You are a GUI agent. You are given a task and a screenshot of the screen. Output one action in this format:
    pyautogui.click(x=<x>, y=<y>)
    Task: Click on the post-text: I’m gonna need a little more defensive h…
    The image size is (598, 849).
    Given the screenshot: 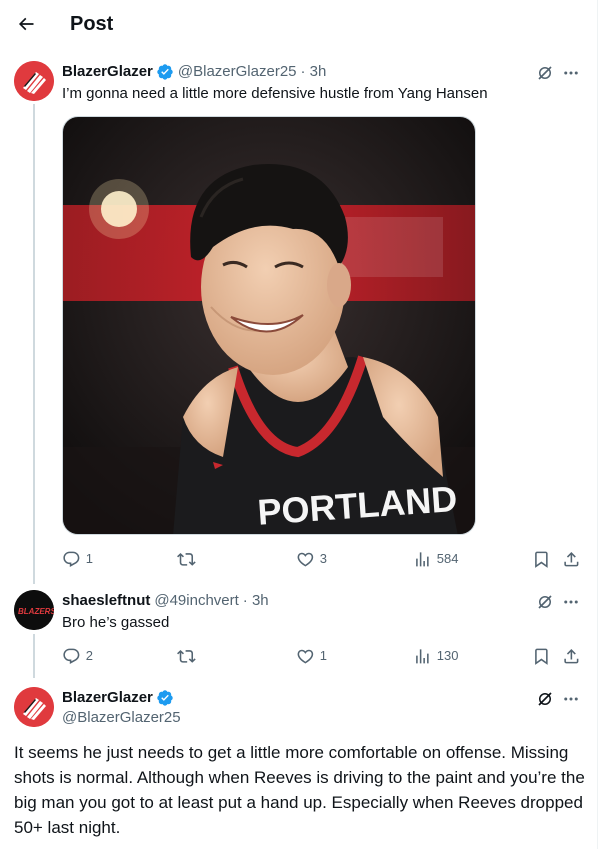 What is the action you would take?
    pyautogui.click(x=275, y=93)
    